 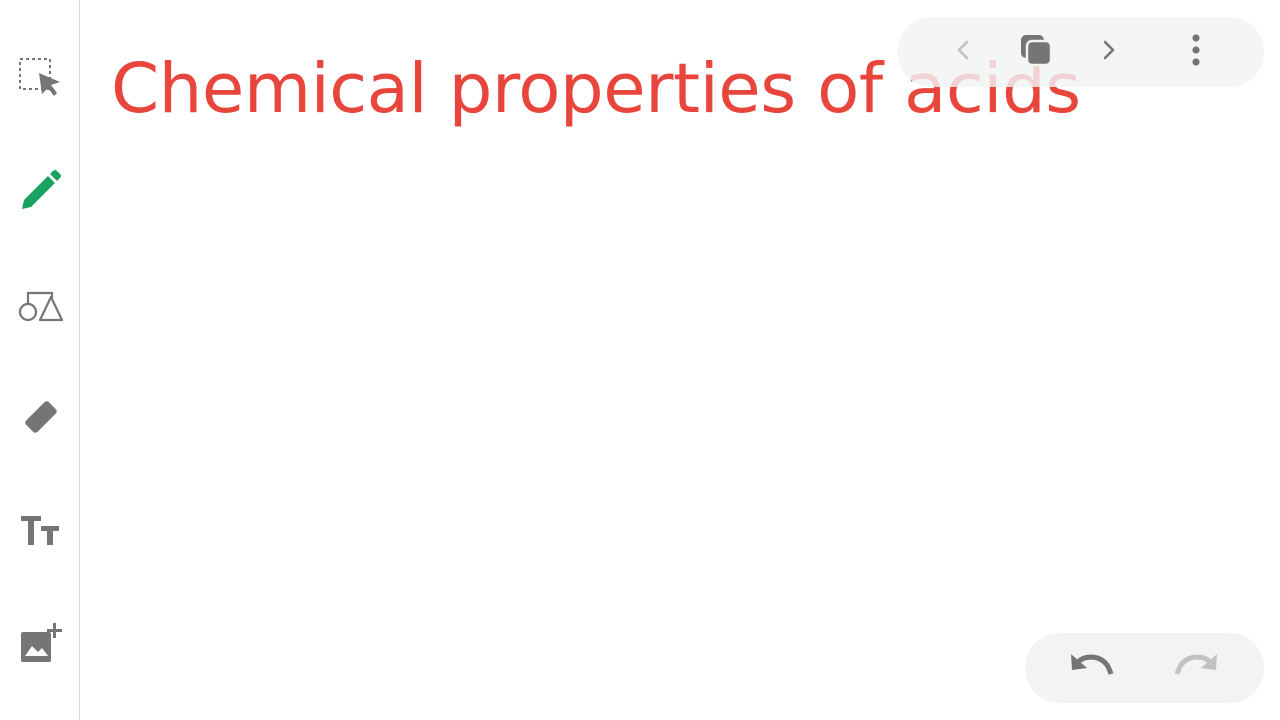 I want to click on text-size-icon, so click(x=40, y=530).